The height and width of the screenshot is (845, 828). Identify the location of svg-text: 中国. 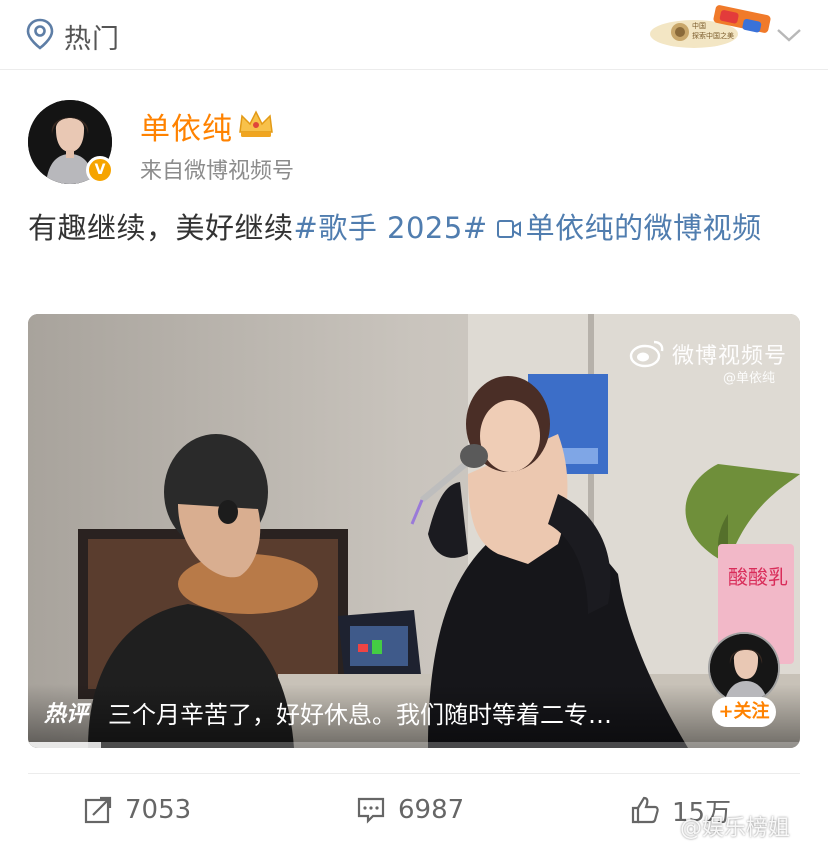
(699, 25).